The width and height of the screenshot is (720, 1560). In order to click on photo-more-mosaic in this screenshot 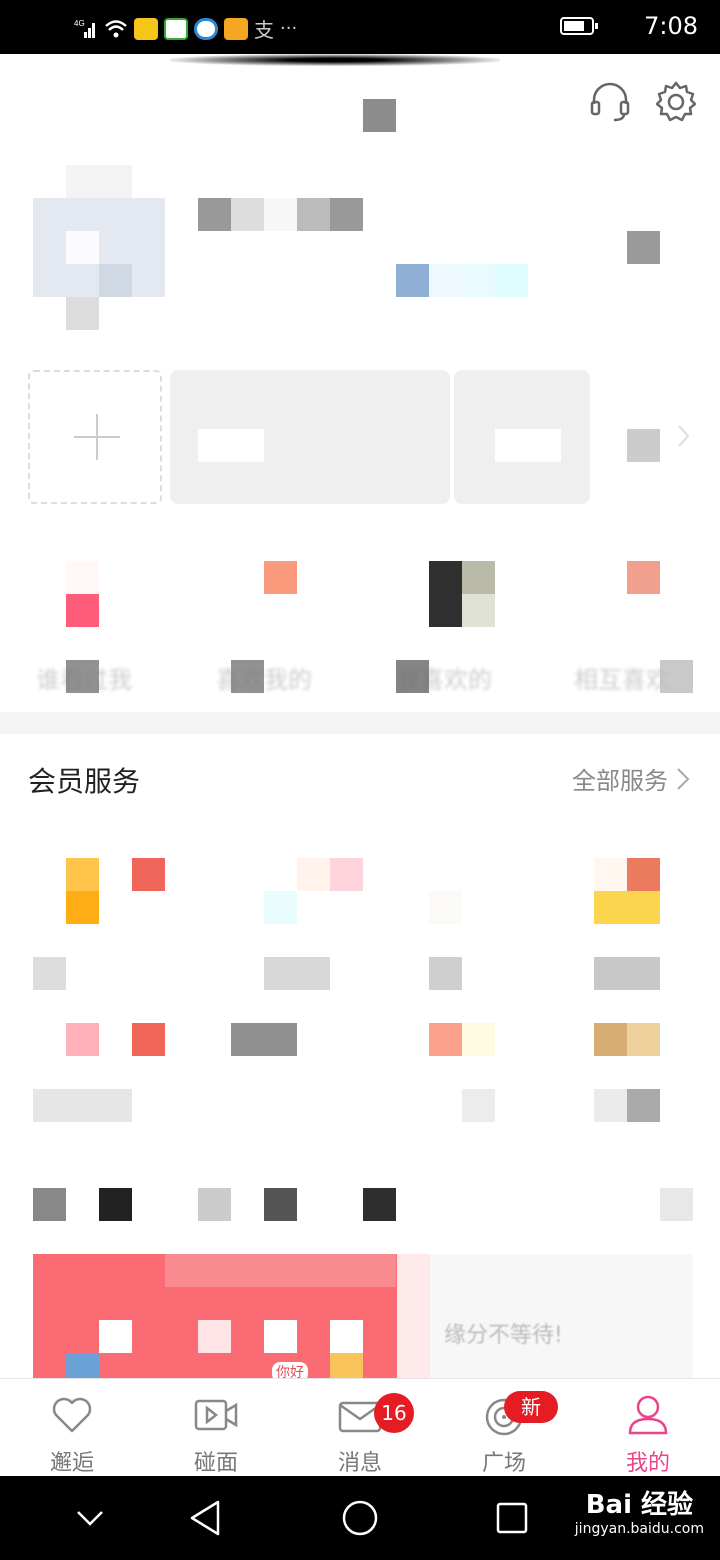, I will do `click(643, 445)`.